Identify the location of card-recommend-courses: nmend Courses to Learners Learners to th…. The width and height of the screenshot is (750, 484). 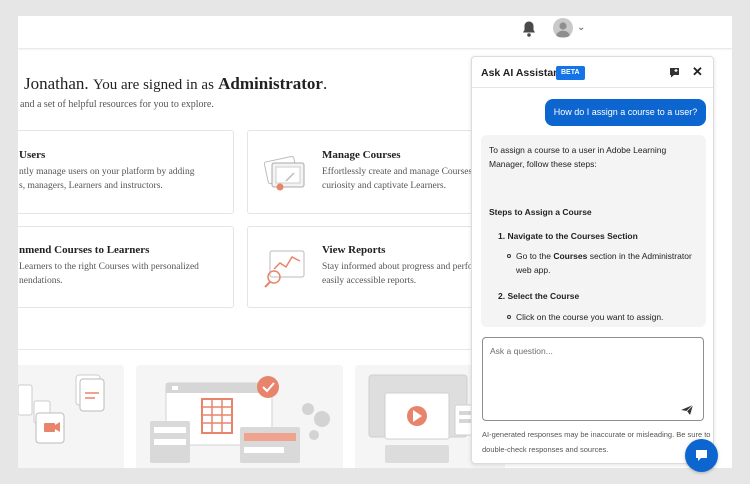
(126, 267).